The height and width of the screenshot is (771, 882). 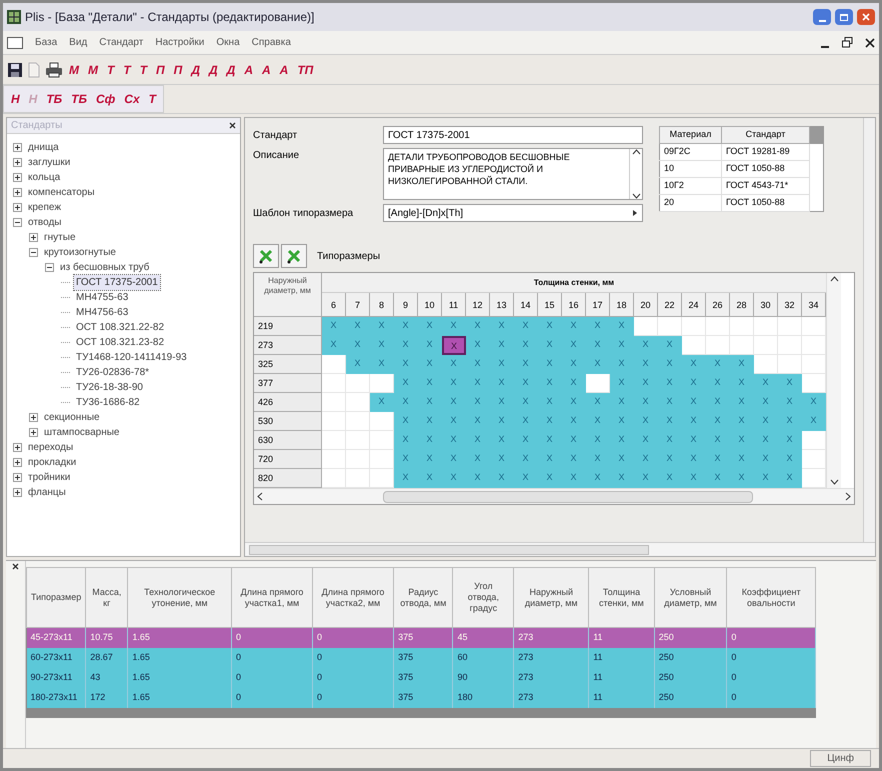 I want to click on tree-item: переходы, so click(x=51, y=447).